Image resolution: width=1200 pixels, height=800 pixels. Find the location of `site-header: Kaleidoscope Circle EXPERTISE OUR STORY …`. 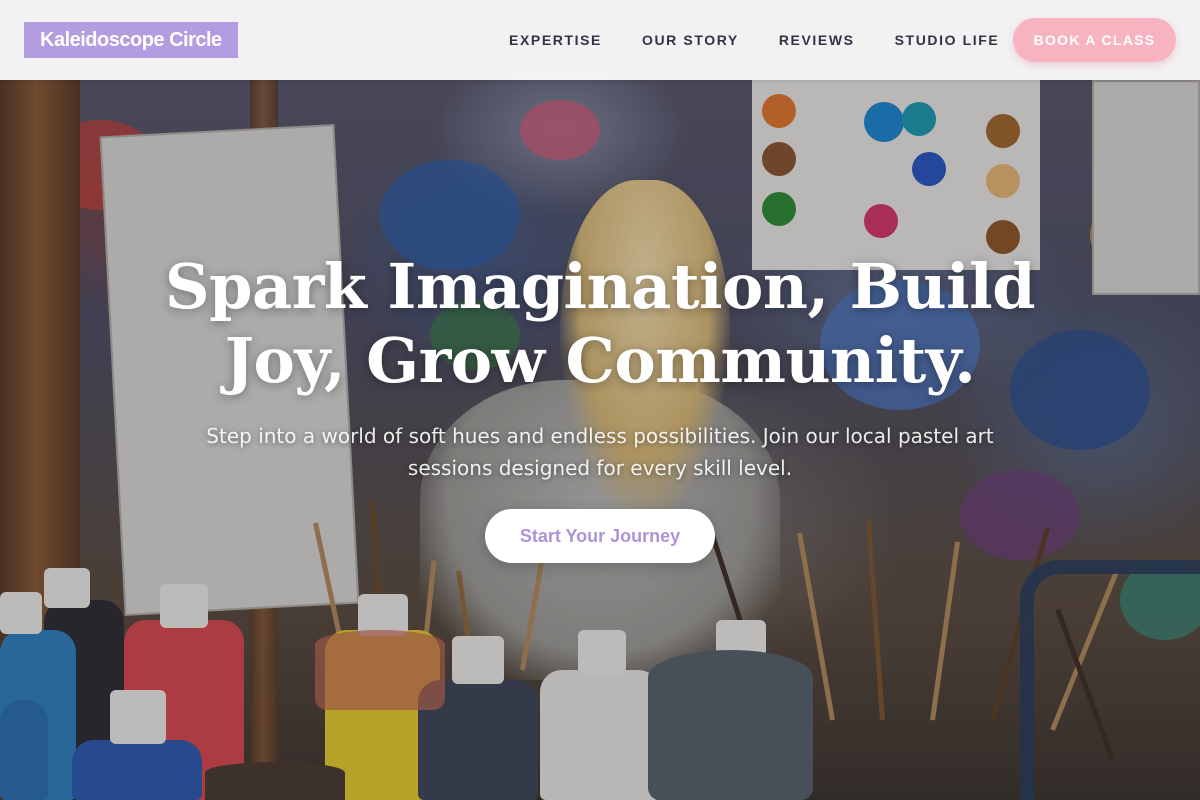

site-header: Kaleidoscope Circle EXPERTISE OUR STORY … is located at coordinates (600, 40).